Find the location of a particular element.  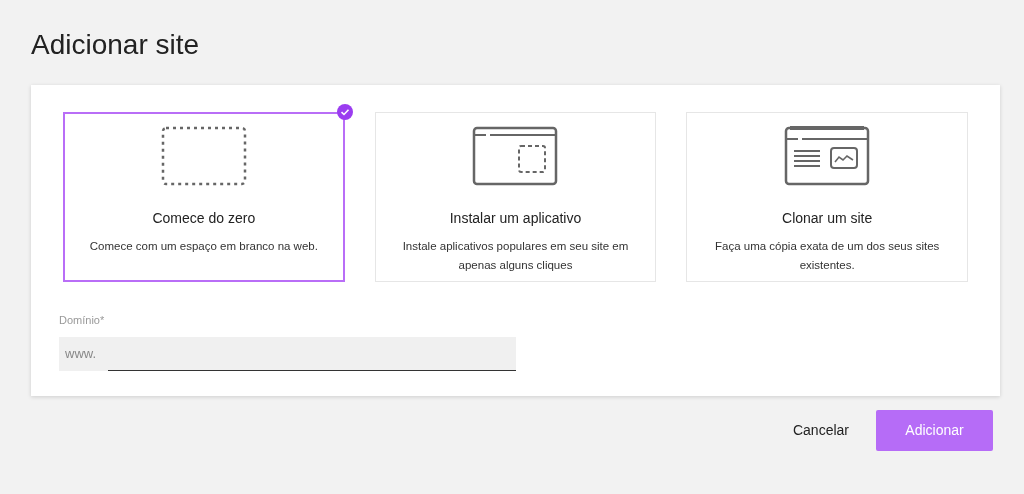

dashed-rectangle-icon is located at coordinates (203, 156).